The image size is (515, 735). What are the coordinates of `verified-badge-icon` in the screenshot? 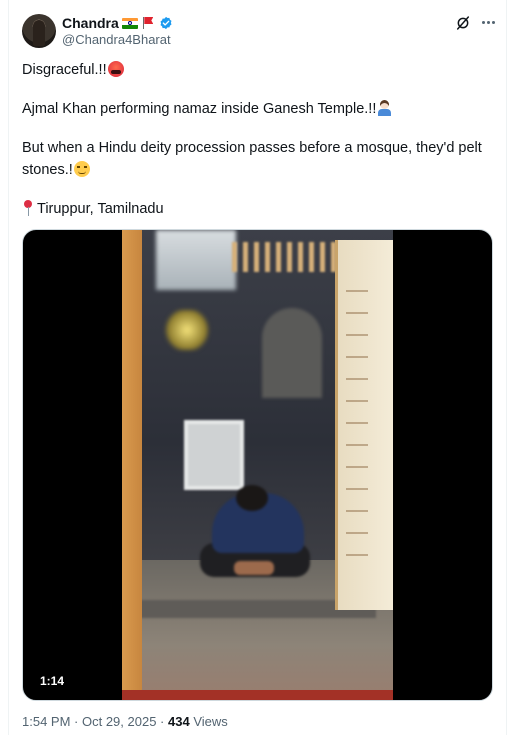 It's located at (166, 23).